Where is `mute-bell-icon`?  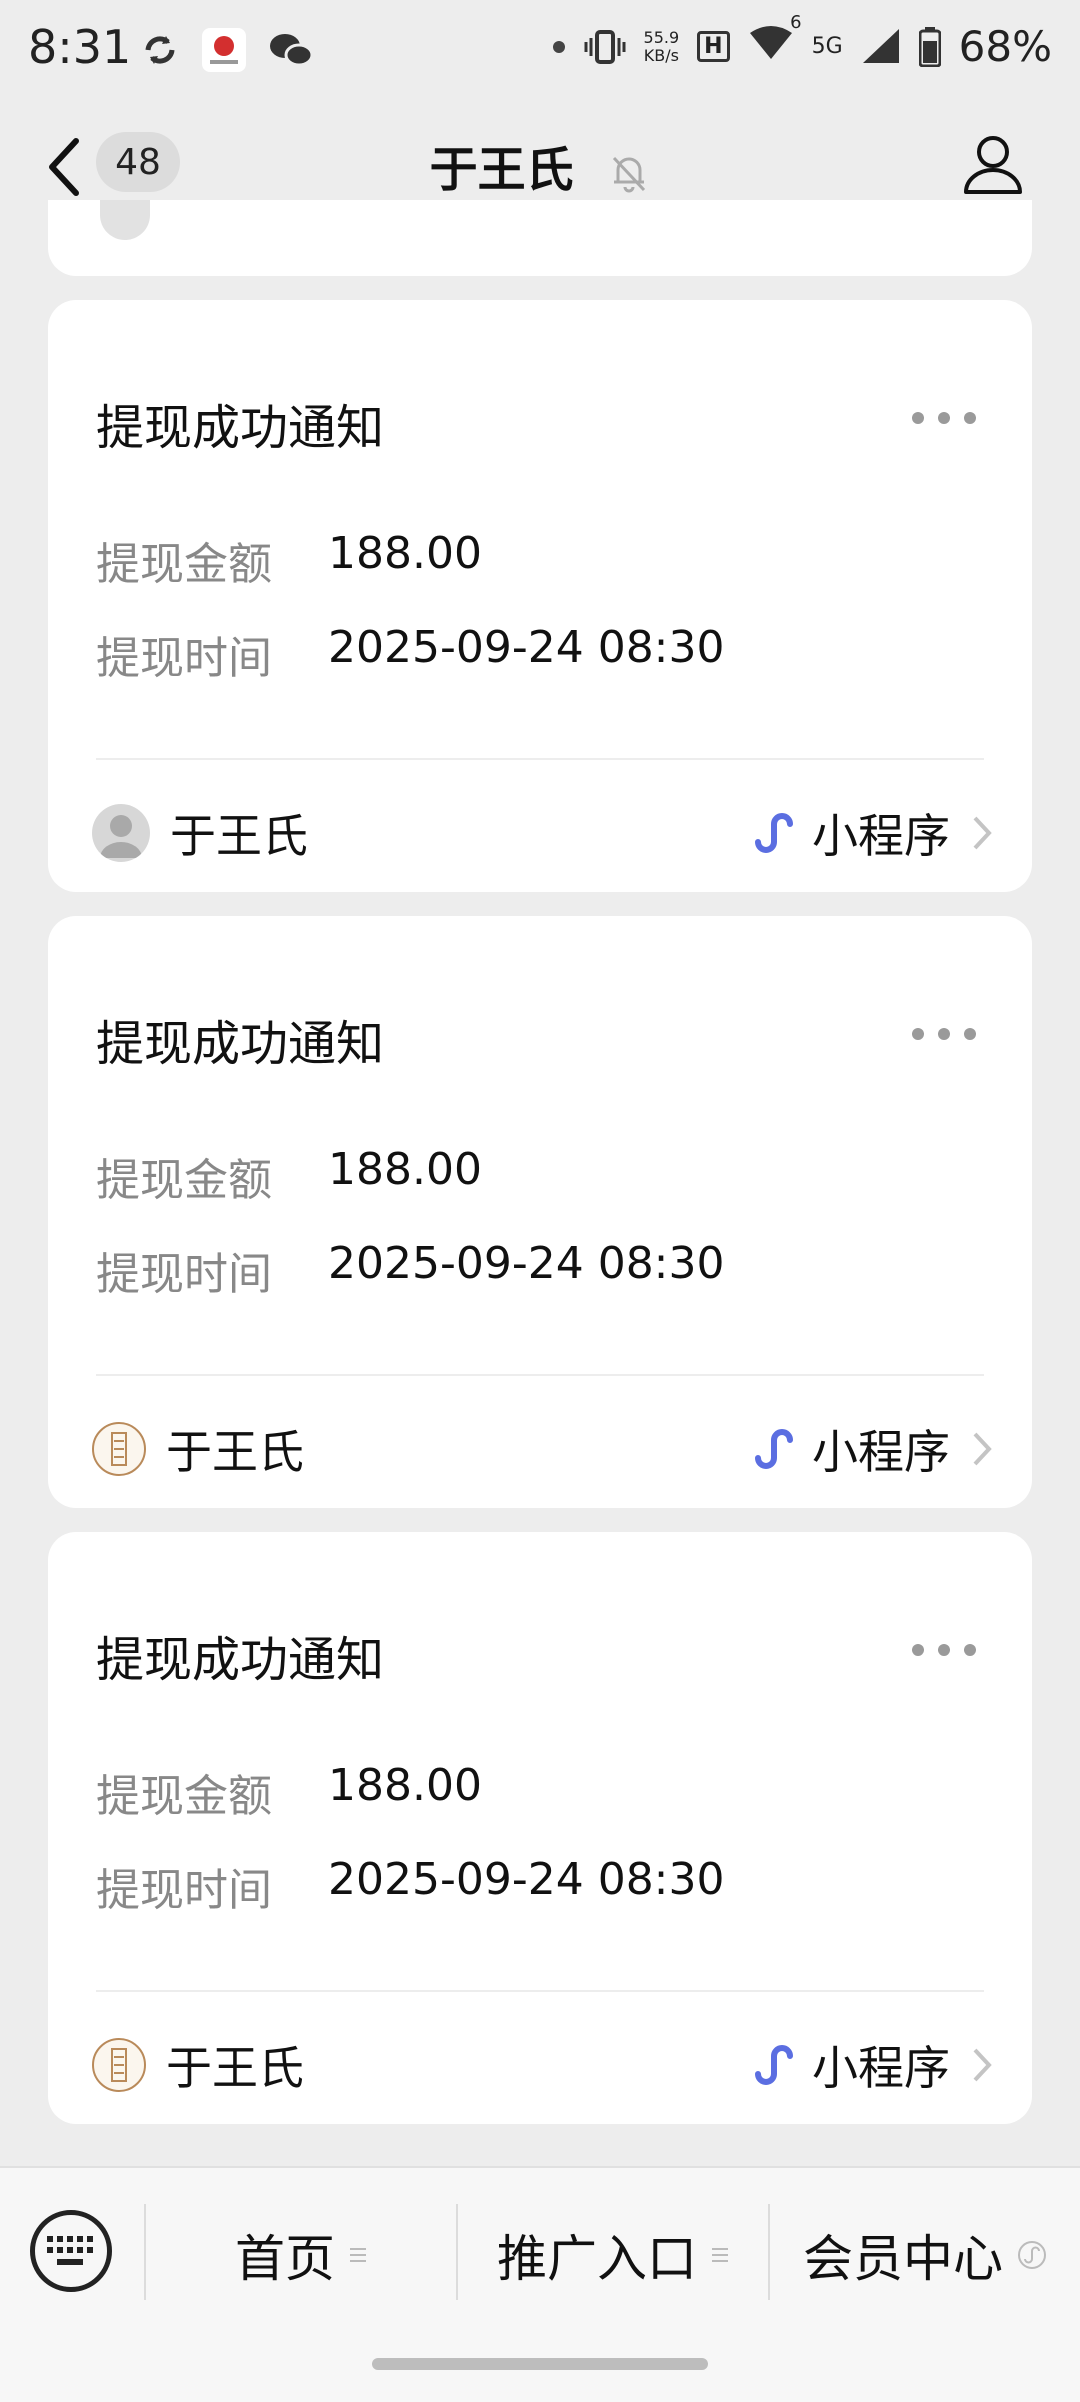
mute-bell-icon is located at coordinates (629, 174).